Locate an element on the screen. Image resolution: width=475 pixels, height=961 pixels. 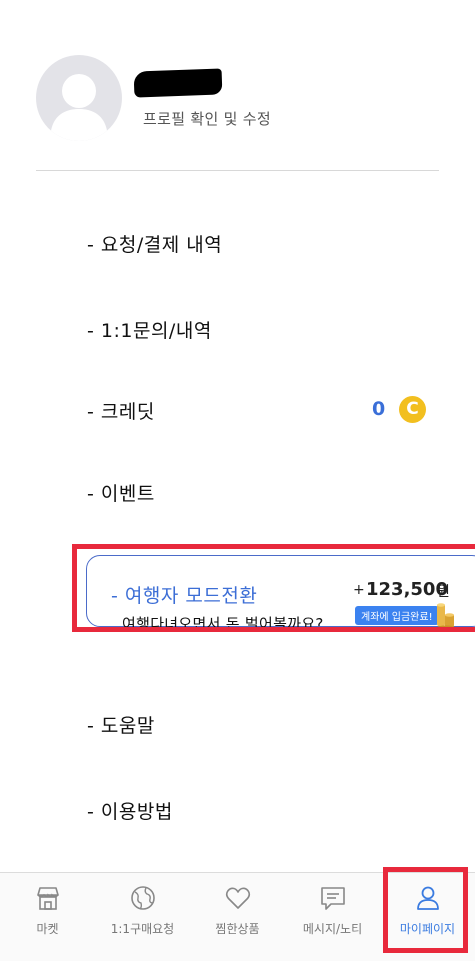
mypage-highlight is located at coordinates (425, 910).